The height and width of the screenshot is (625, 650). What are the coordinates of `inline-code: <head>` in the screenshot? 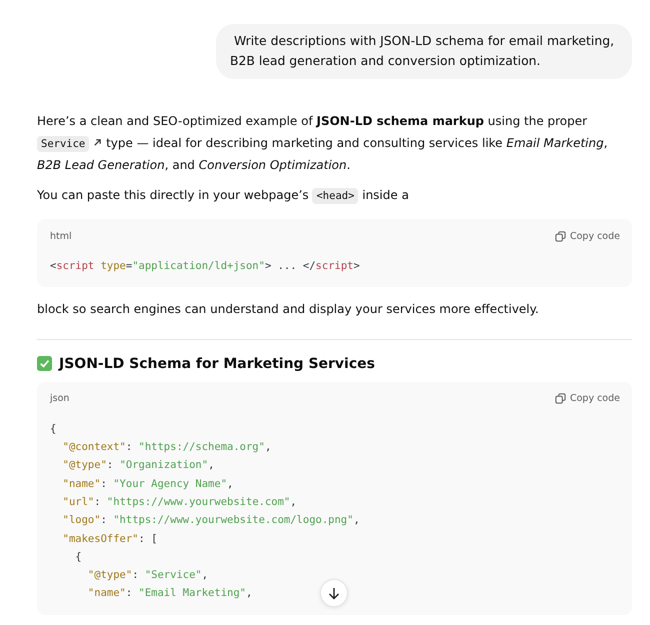 It's located at (335, 196).